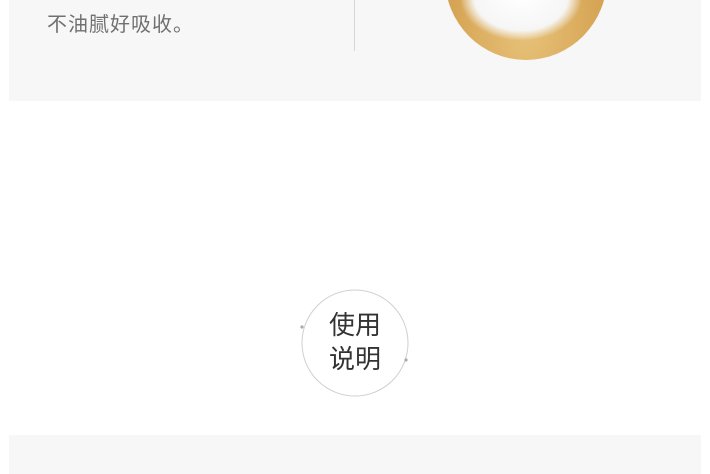 The height and width of the screenshot is (474, 710). Describe the element at coordinates (526, 30) in the screenshot. I see `product-cream-image` at that location.